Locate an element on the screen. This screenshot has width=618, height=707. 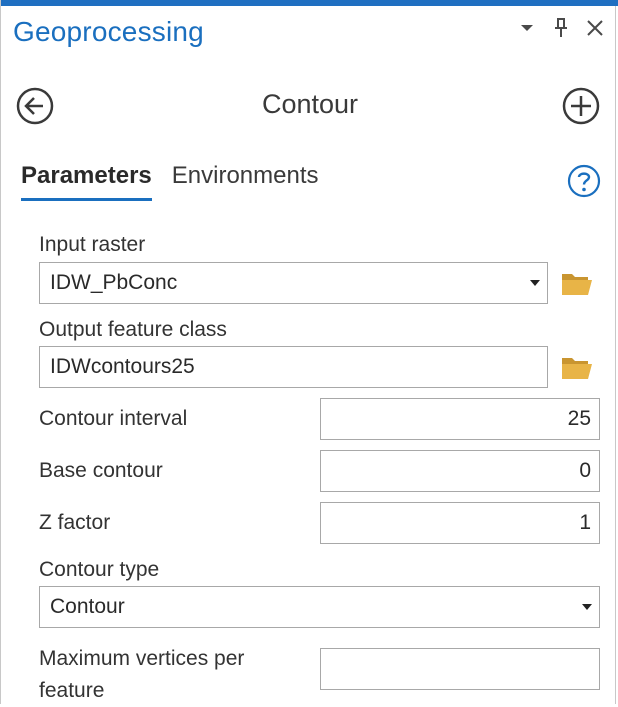
pin-icon is located at coordinates (561, 28).